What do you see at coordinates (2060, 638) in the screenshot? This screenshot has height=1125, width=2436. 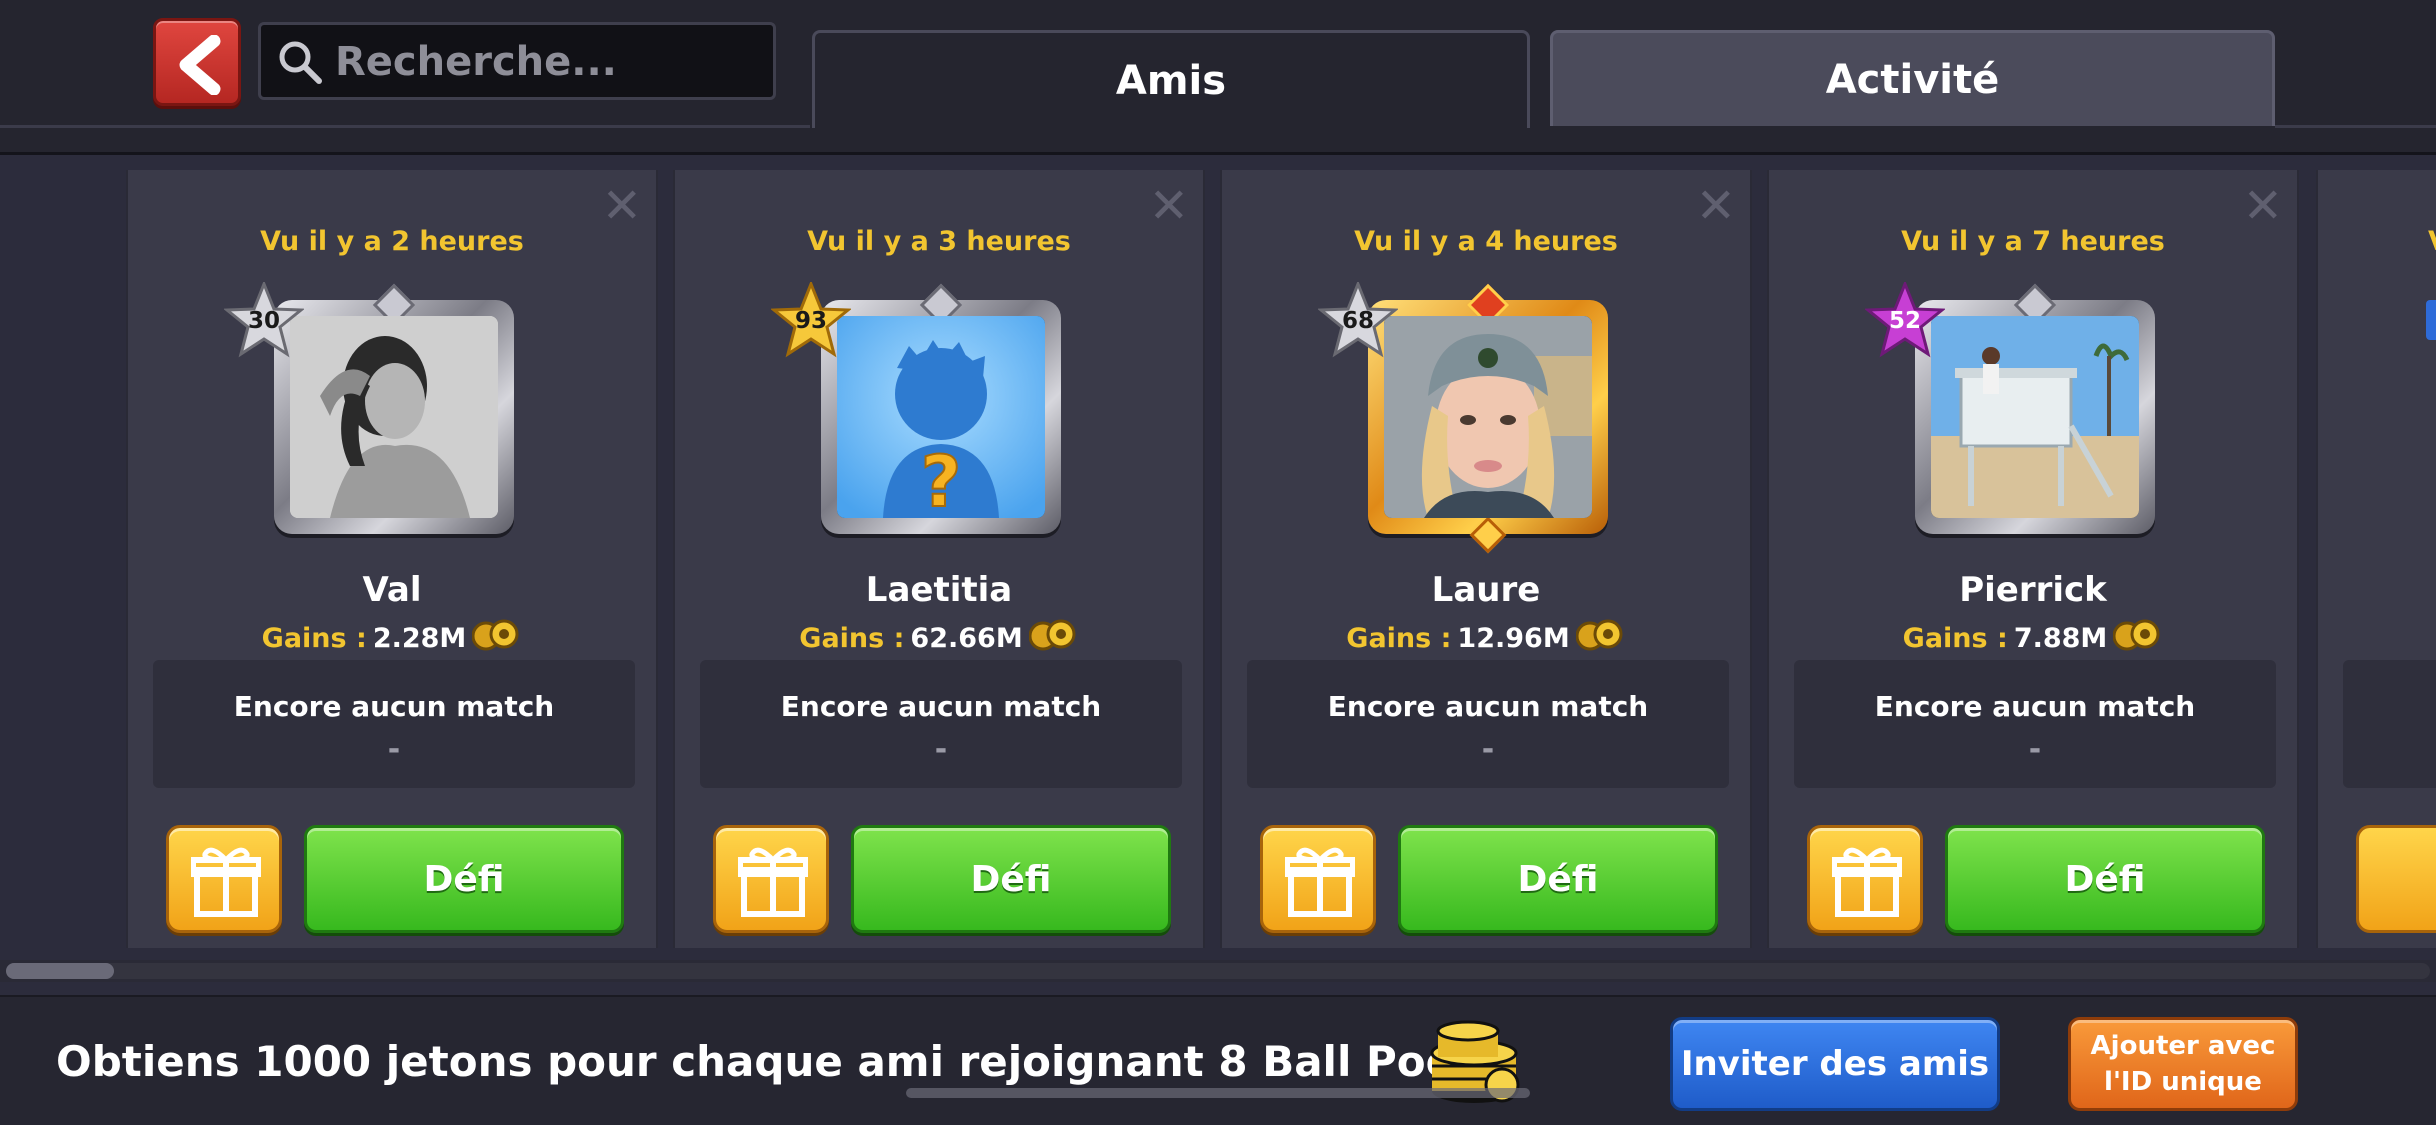 I see `gains-value: 7.88M` at bounding box center [2060, 638].